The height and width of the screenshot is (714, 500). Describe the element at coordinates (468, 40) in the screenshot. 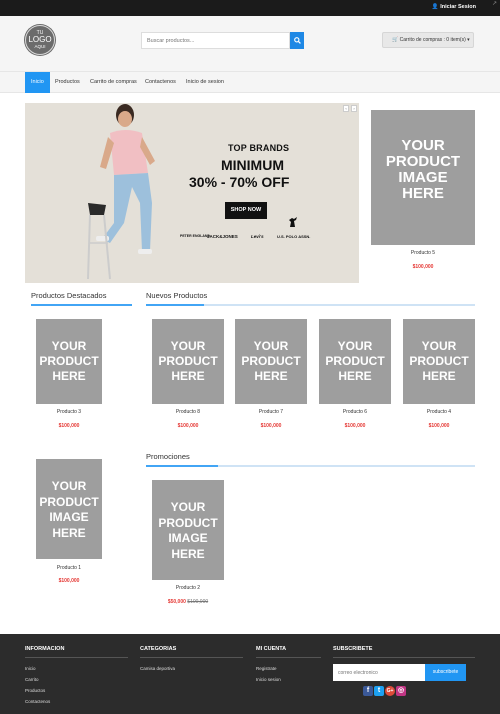

I see `caret-down-icon: ▾` at that location.